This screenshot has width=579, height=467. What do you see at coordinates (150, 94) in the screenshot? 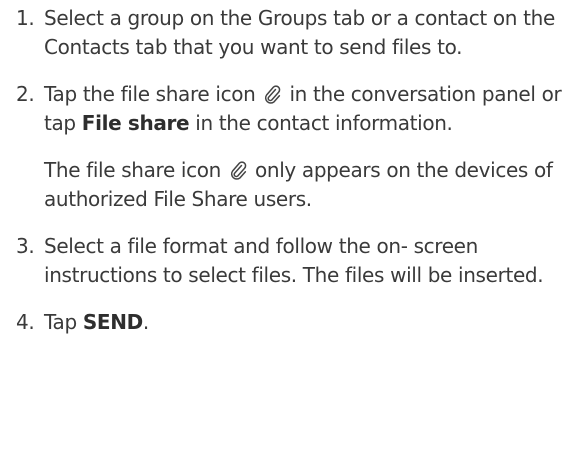
I see `step-text: Tap the file share icon` at bounding box center [150, 94].